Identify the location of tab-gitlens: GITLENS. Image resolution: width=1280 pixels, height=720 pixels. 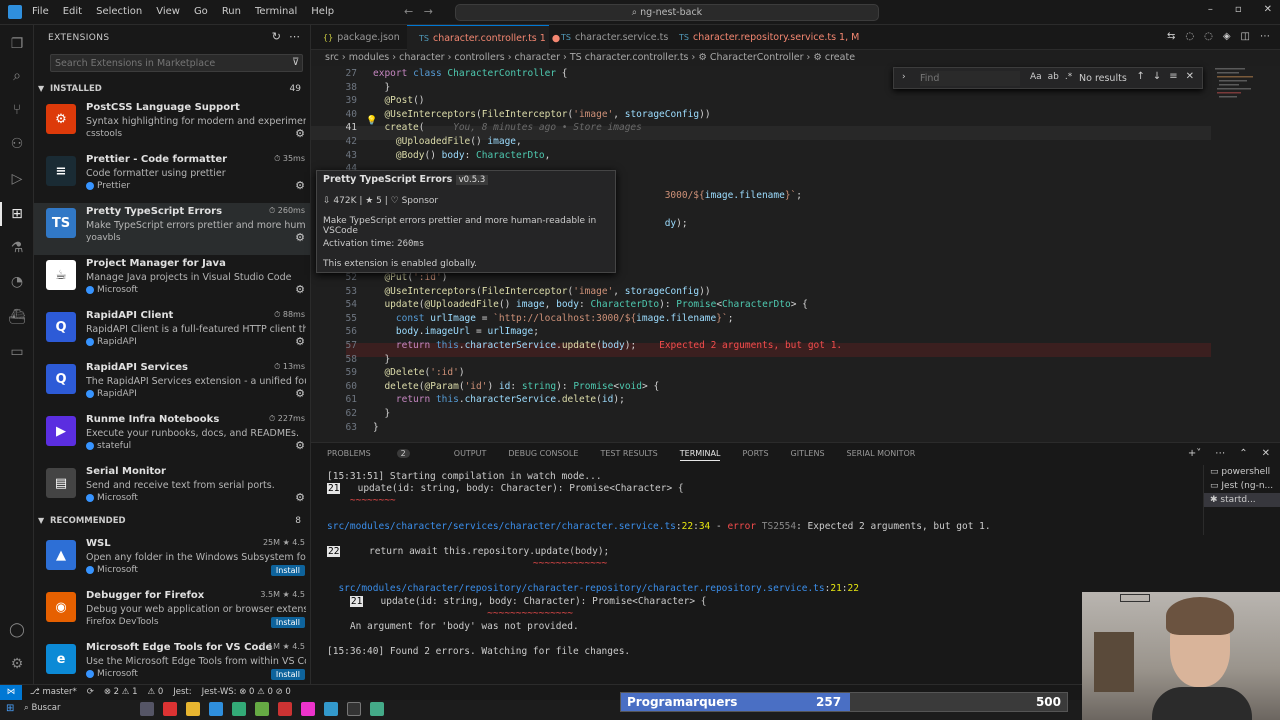
(808, 455).